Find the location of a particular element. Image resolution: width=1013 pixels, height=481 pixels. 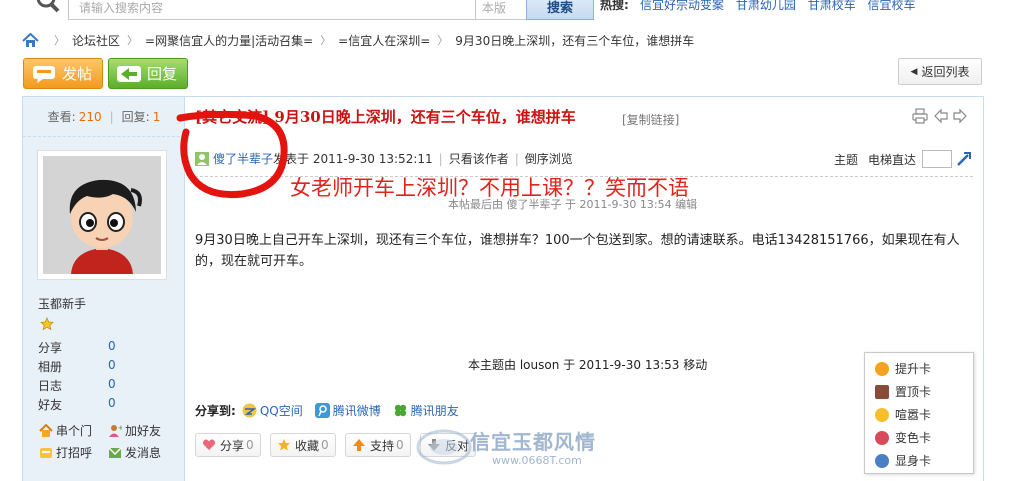

replies-count: 1 is located at coordinates (156, 116).